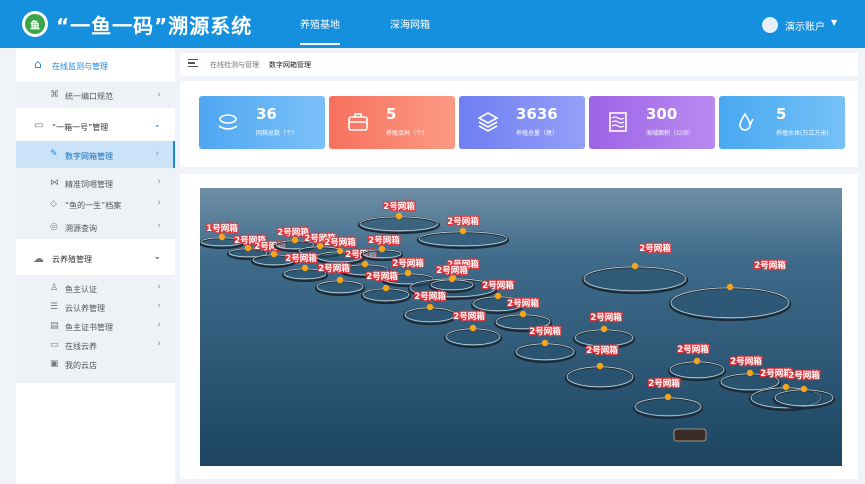  I want to click on sidebar-item-certificate: ▤ 鱼主证书管理 ›, so click(95, 327).